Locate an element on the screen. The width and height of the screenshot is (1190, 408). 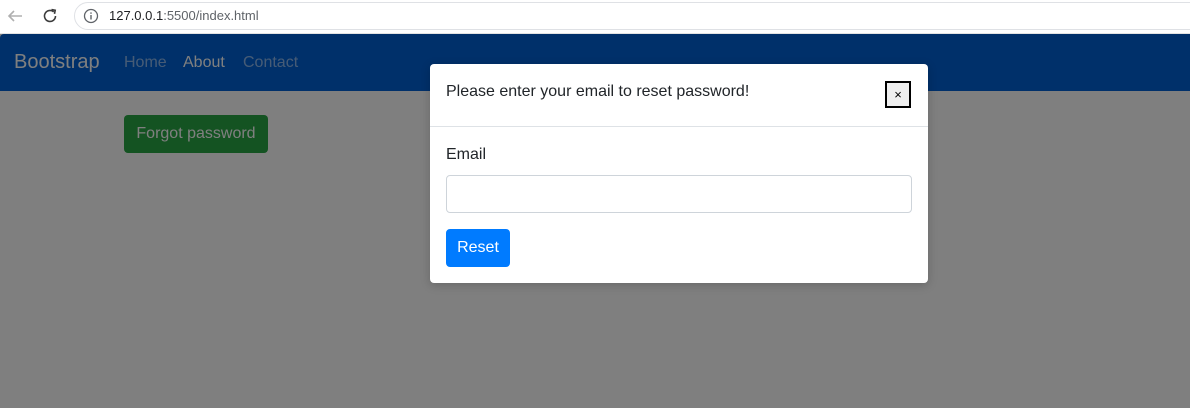
arrow-left-icon is located at coordinates (14, 16).